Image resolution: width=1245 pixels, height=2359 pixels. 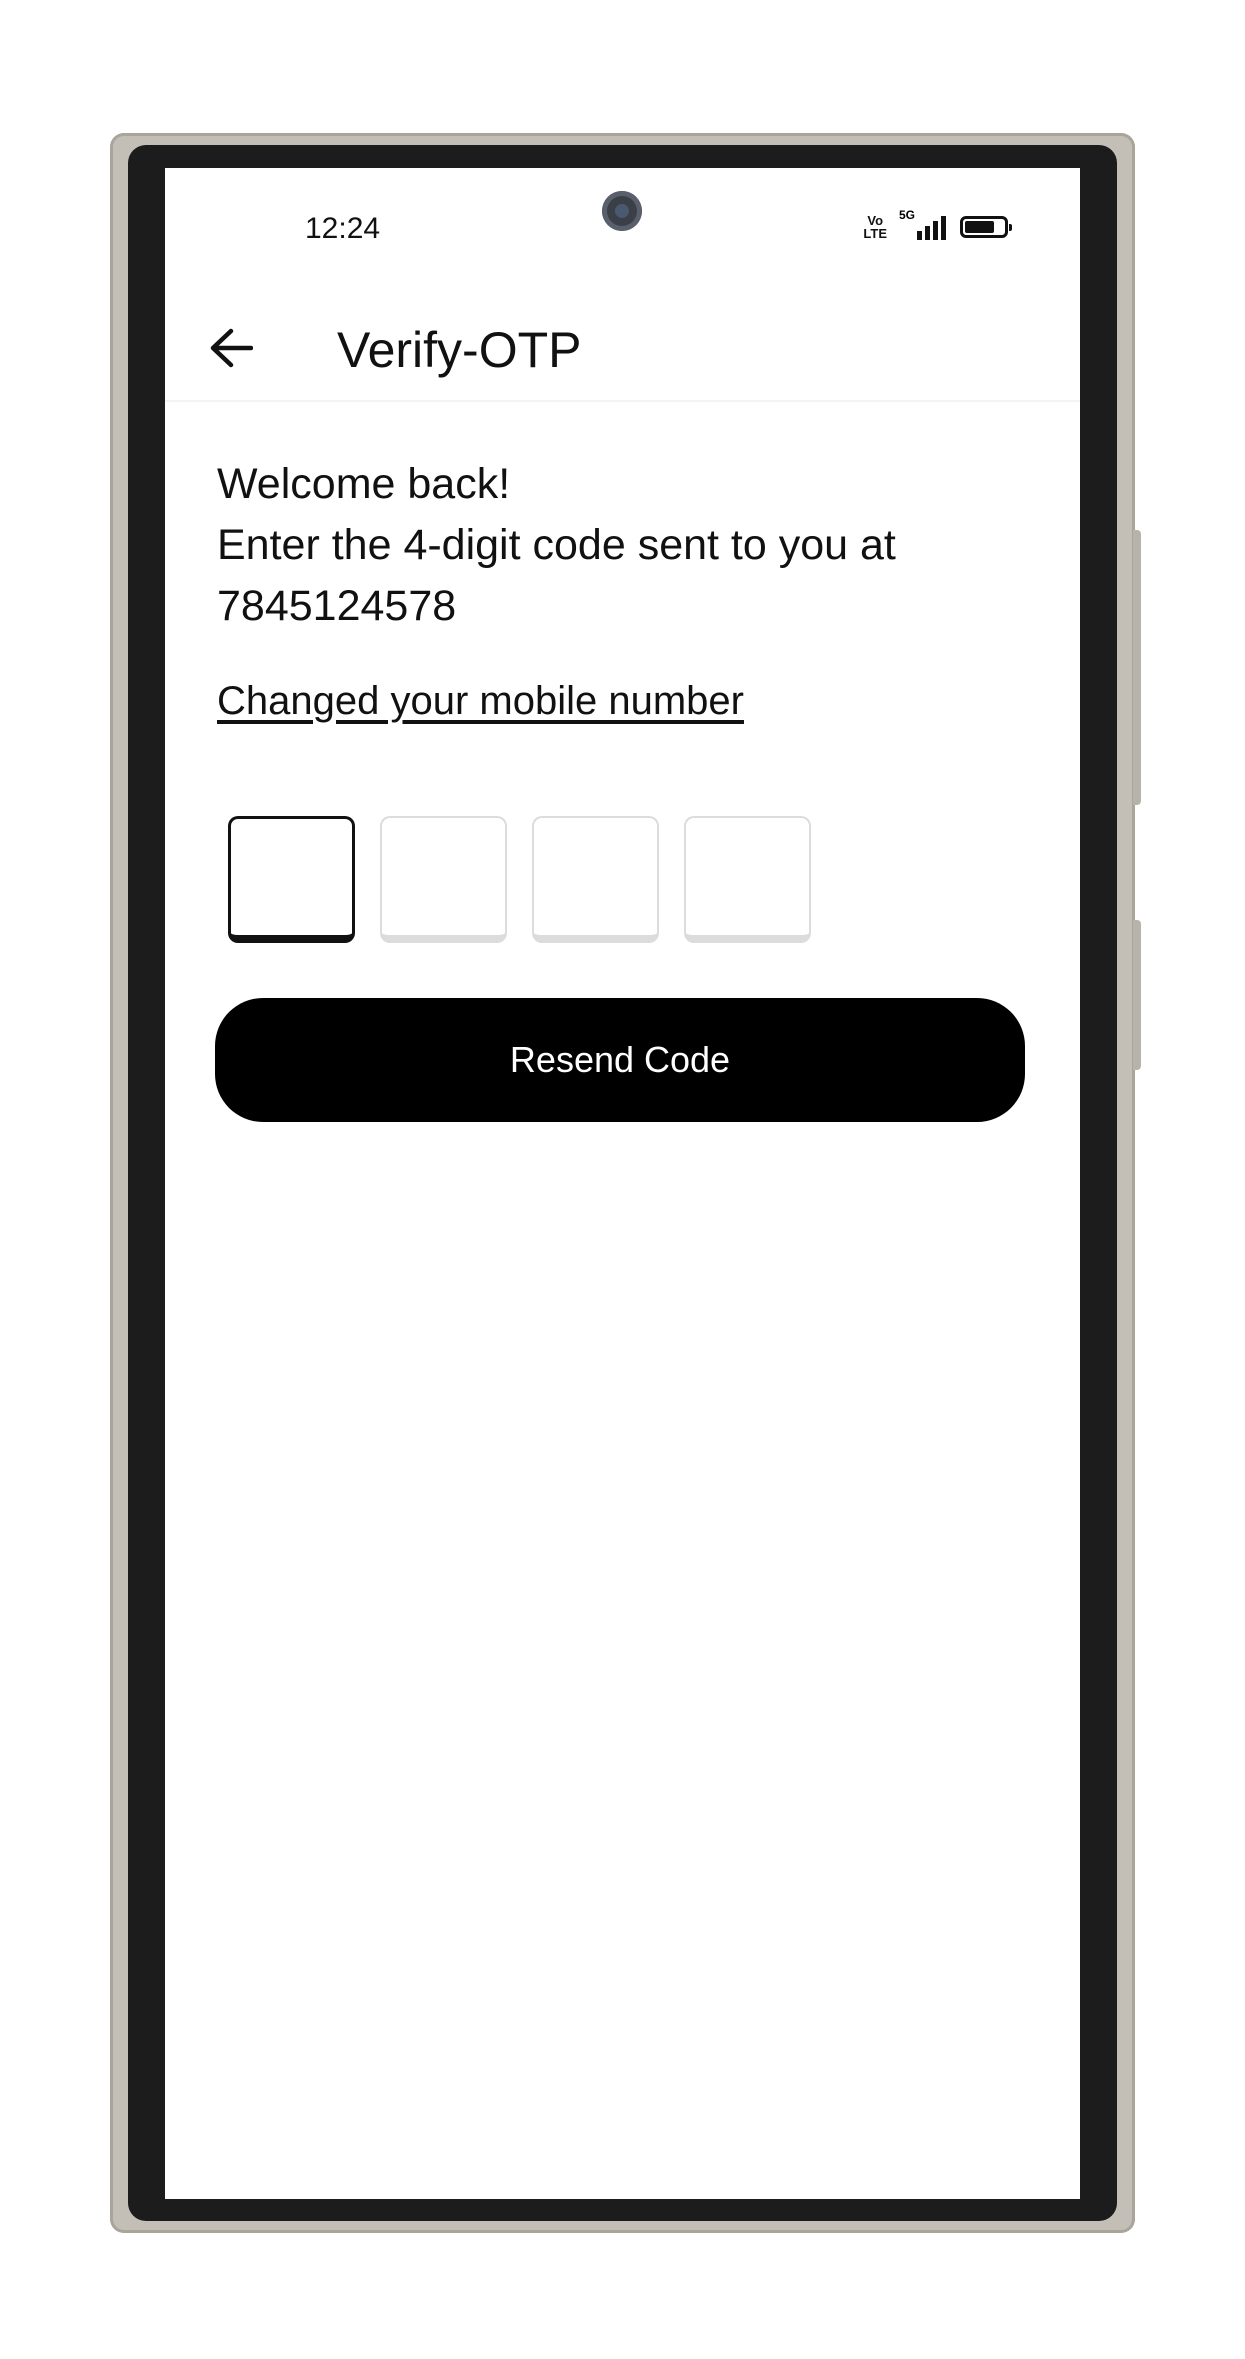 What do you see at coordinates (556, 545) in the screenshot?
I see `instruction-line: Enter the 4-digit code sent to you at` at bounding box center [556, 545].